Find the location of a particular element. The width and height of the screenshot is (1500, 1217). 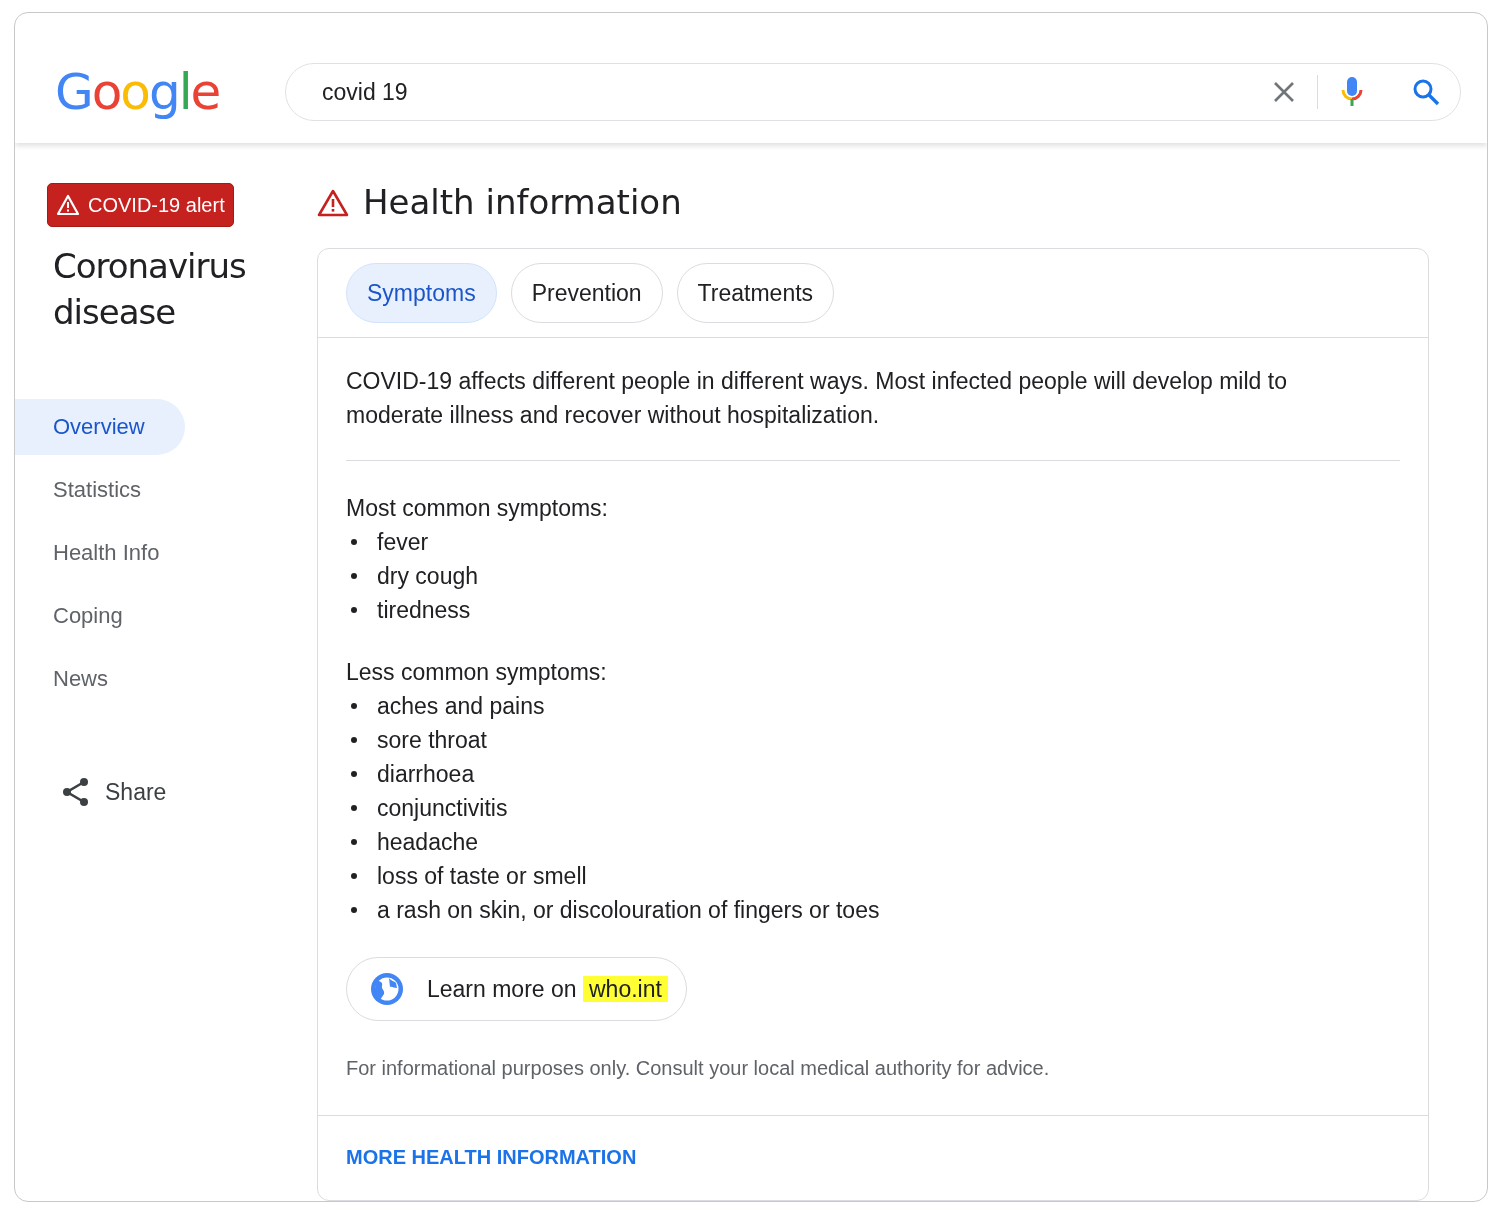

sidebar-item: News is located at coordinates (100, 679).